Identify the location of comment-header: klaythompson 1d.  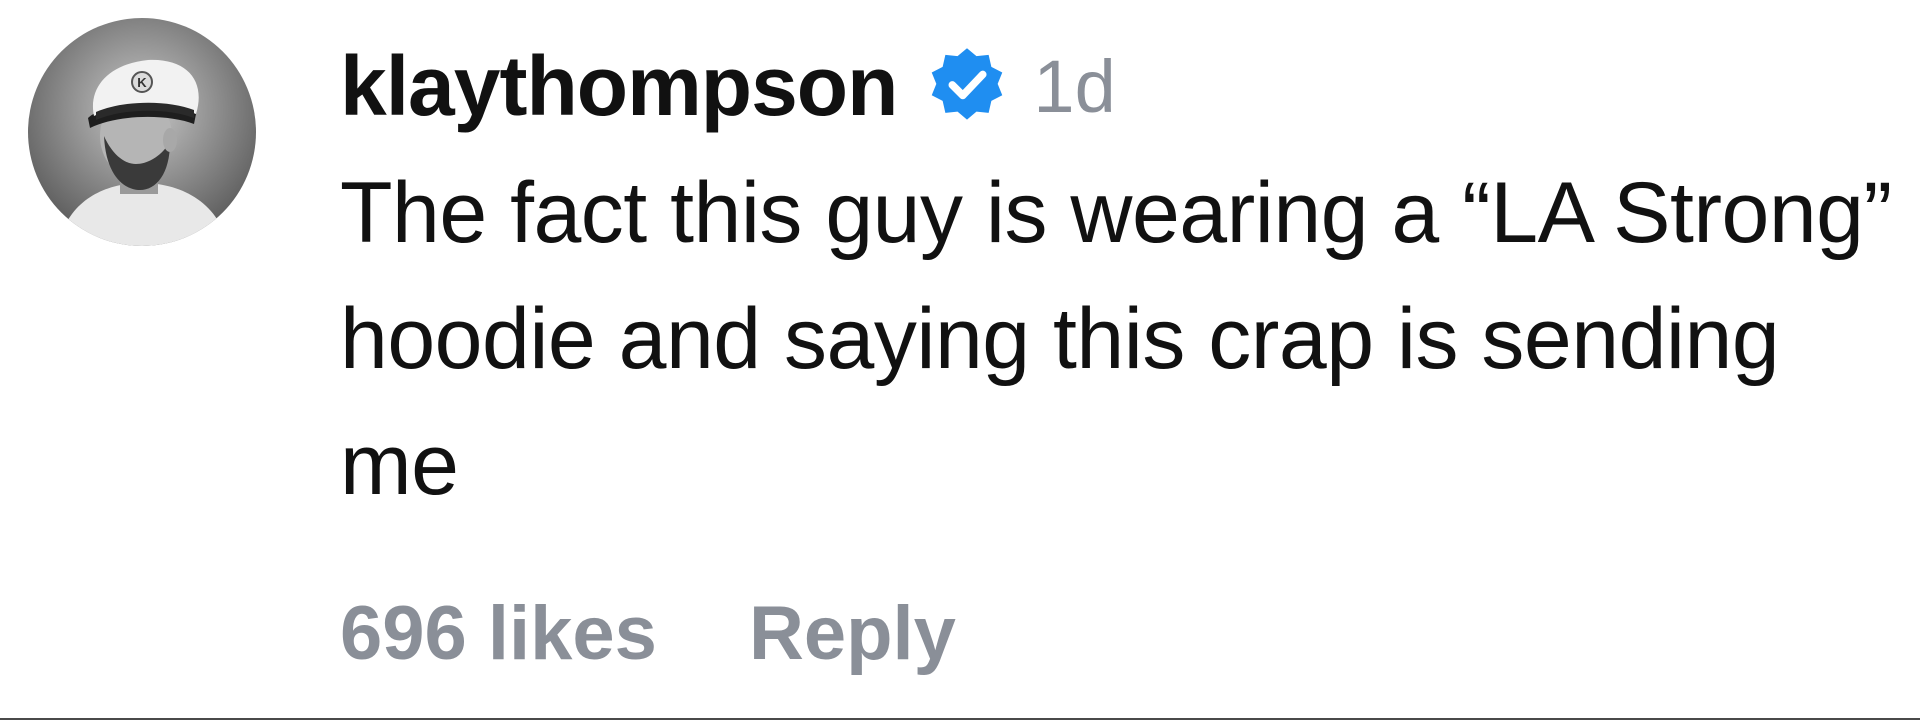
(1120, 86).